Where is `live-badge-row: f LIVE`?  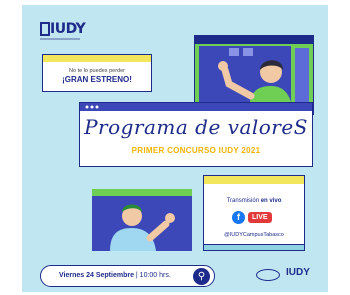 live-badge-row: f LIVE is located at coordinates (252, 217).